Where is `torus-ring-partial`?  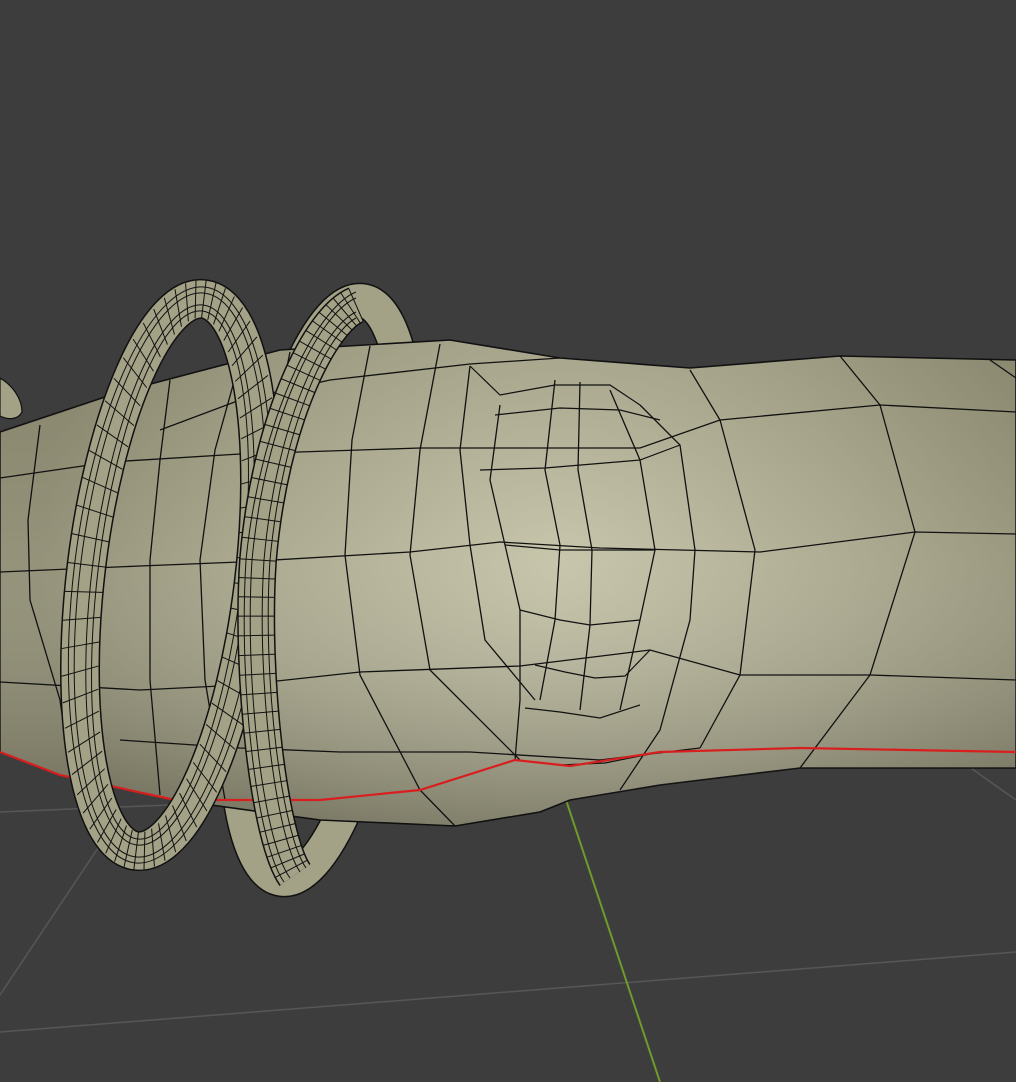 torus-ring-partial is located at coordinates (11, 398).